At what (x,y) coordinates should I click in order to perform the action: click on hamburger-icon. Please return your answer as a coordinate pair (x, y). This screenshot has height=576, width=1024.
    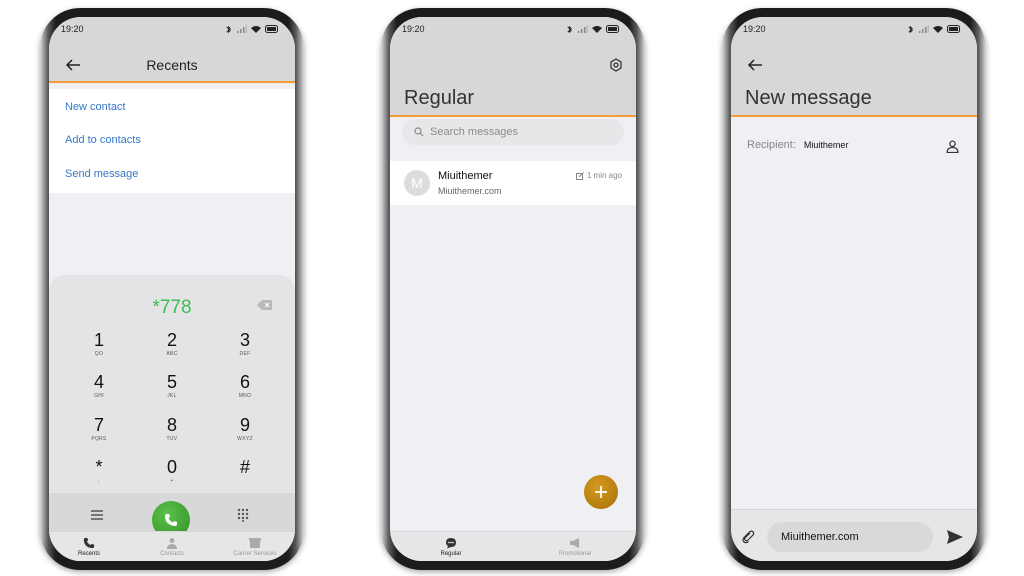
    Looking at the image, I should click on (97, 515).